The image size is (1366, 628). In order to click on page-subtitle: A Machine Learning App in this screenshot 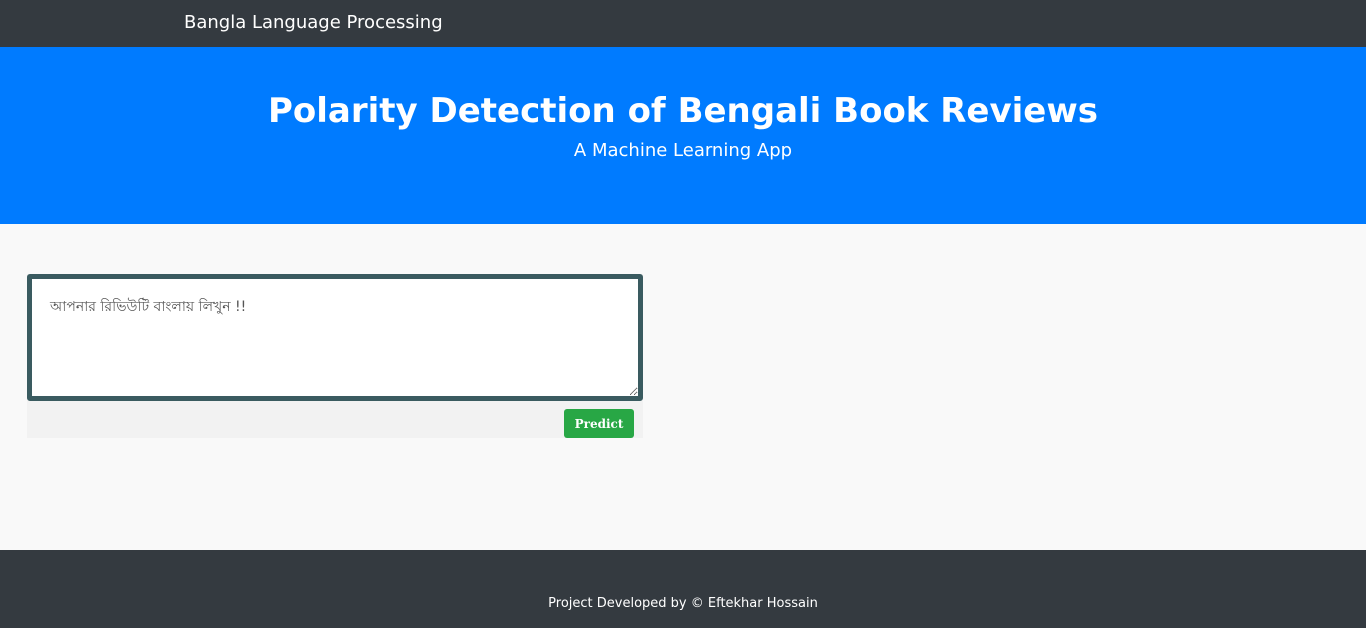, I will do `click(683, 150)`.